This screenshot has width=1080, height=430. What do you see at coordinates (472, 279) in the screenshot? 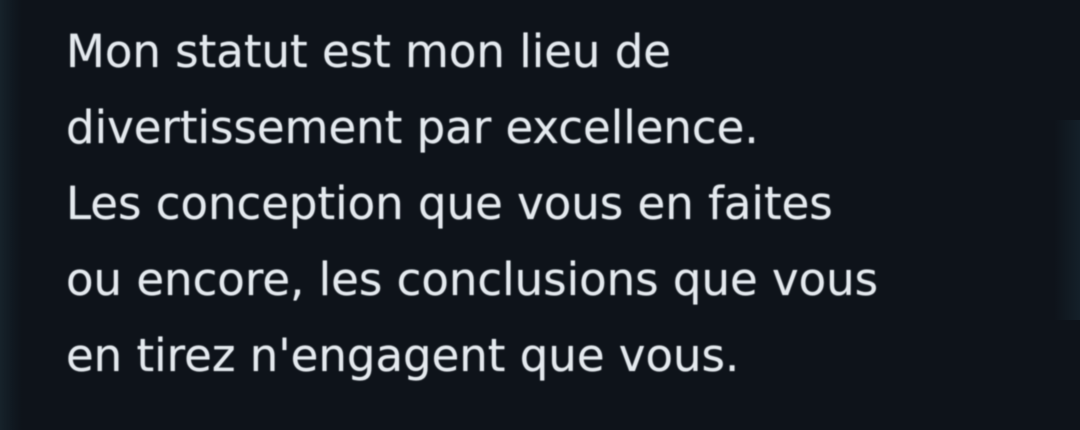
I see `tweet-text-line-4: ou encore, les conclusions que vous` at bounding box center [472, 279].